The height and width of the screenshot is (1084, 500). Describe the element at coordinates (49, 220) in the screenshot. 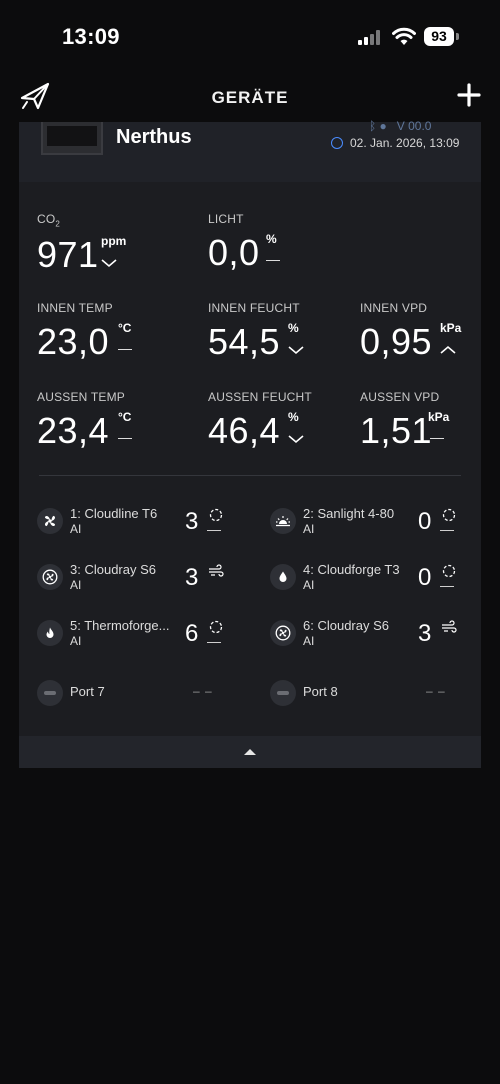

I see `metric-label: CO2` at that location.